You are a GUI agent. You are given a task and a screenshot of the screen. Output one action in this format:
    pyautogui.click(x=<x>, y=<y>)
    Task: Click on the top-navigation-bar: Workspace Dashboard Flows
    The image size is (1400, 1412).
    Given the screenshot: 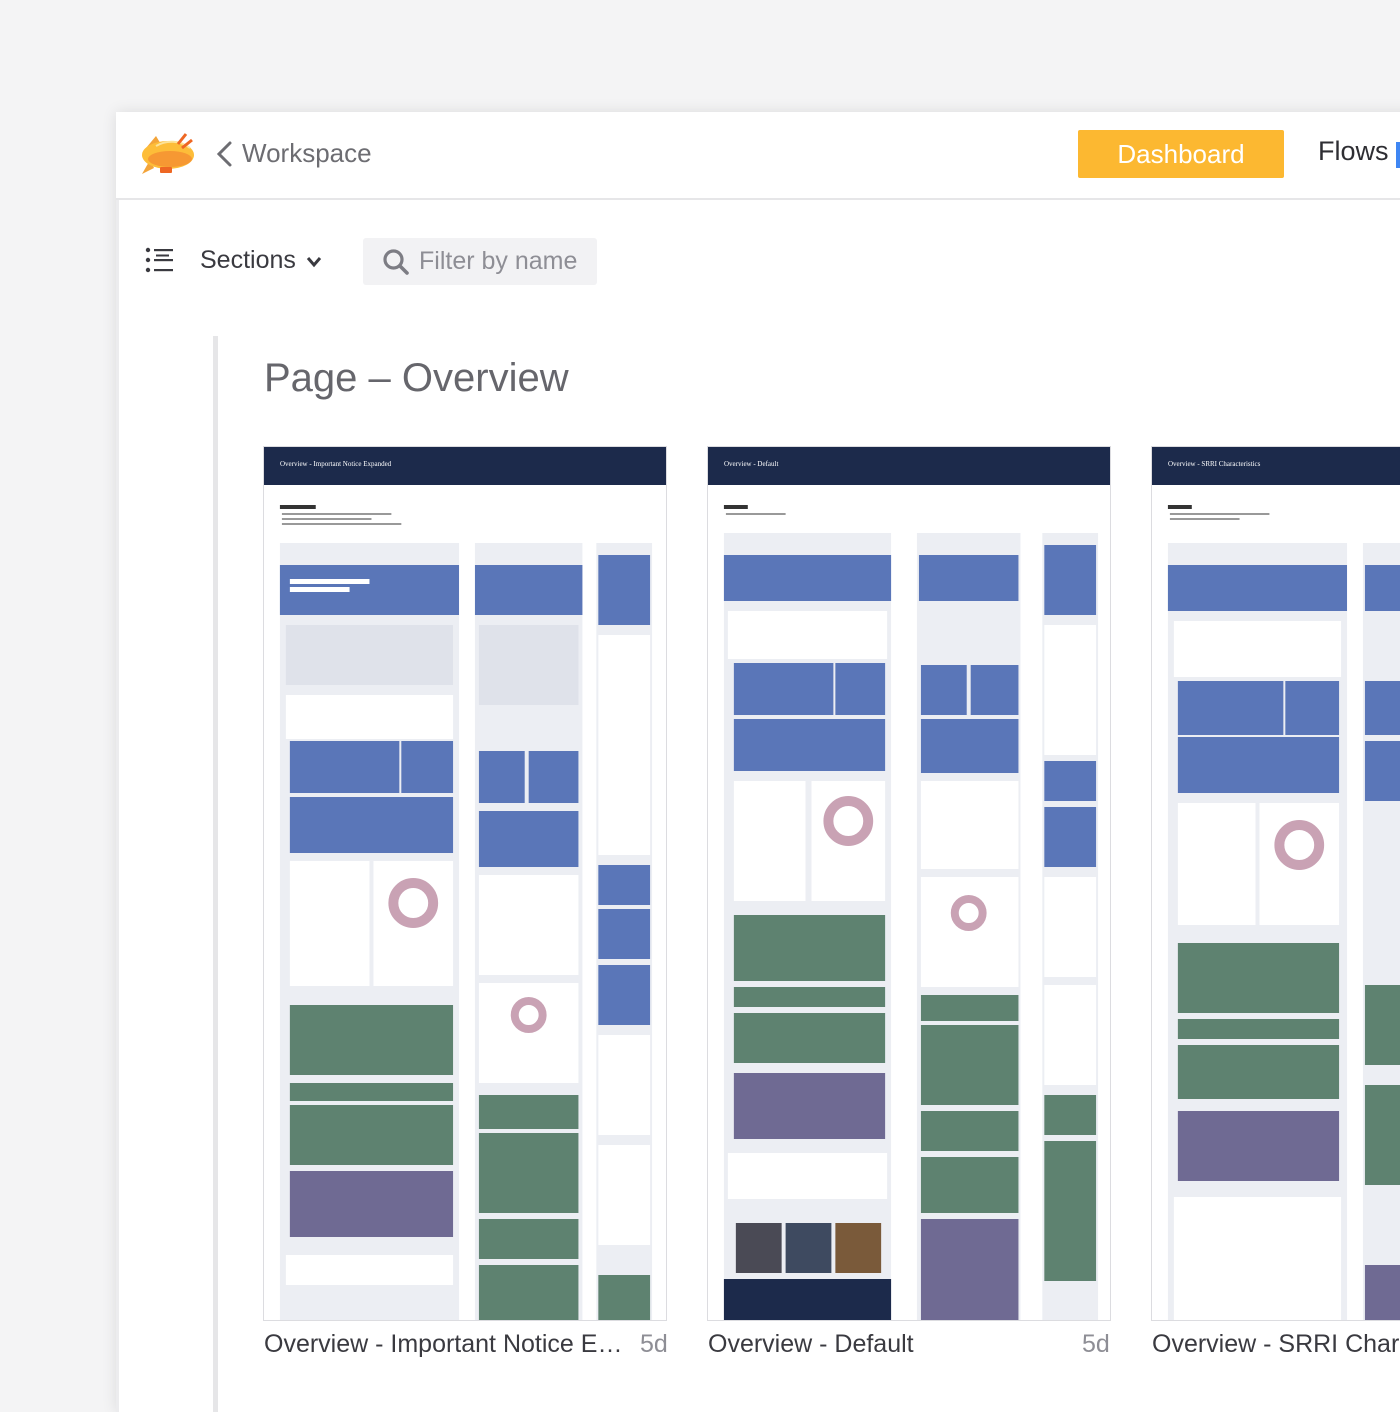 What is the action you would take?
    pyautogui.click(x=758, y=156)
    